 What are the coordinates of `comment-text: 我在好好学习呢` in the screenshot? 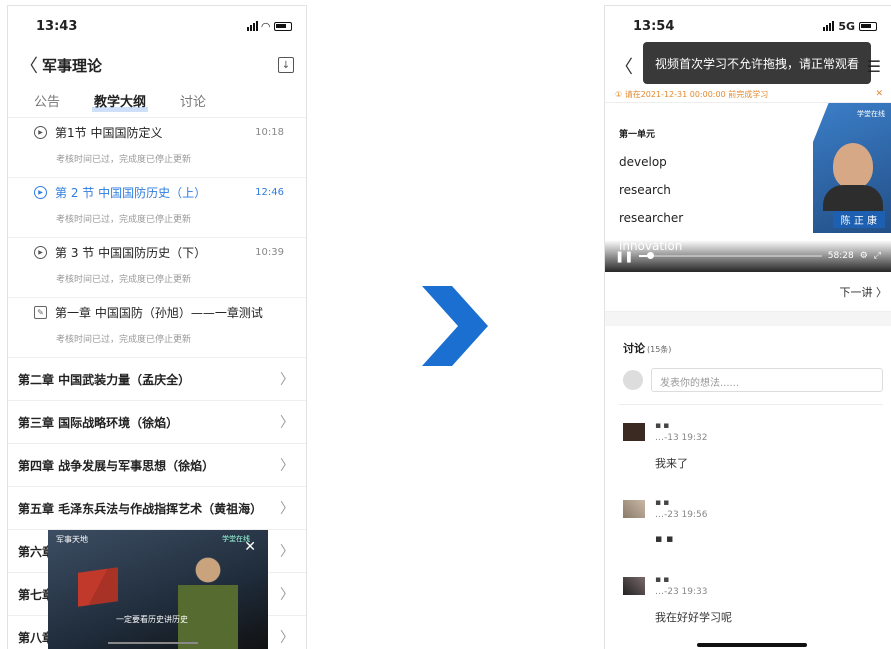 It's located at (693, 617).